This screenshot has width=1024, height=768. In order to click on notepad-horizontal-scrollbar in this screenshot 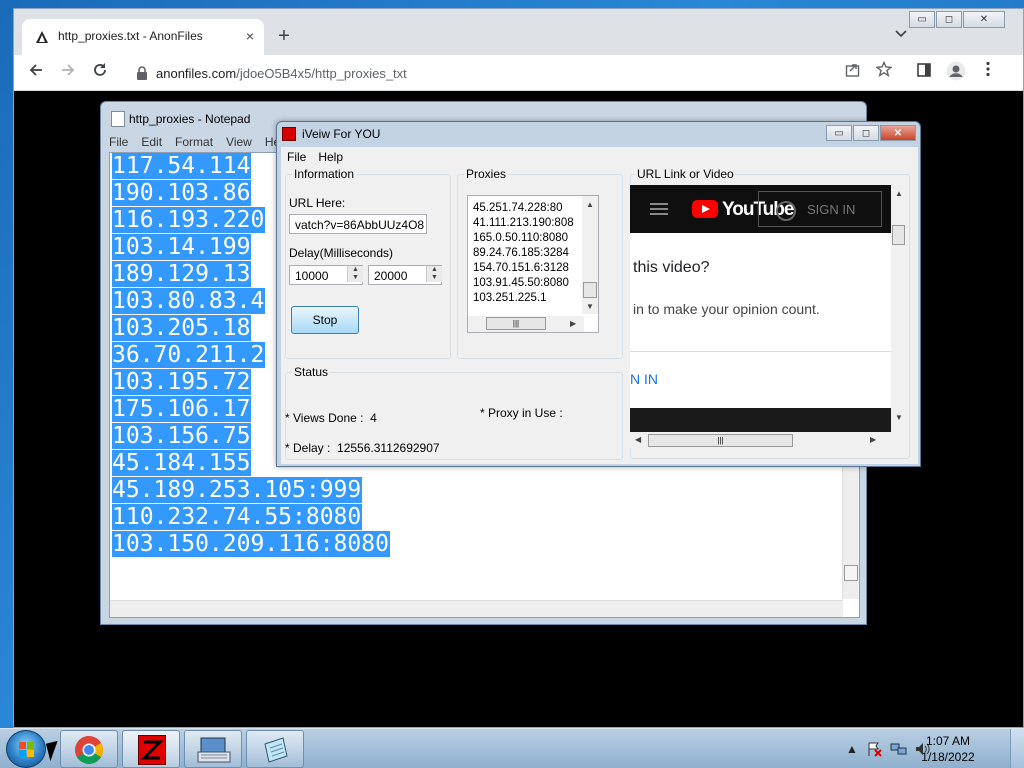, I will do `click(476, 608)`.